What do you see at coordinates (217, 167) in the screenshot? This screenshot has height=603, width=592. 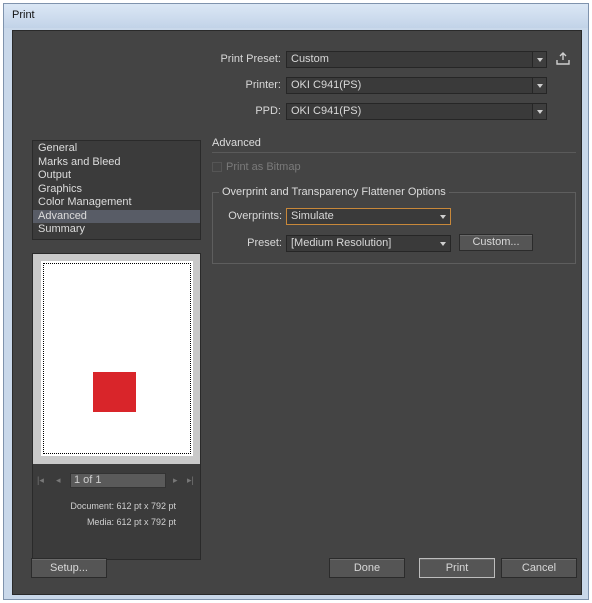 I see `print-as-bitmap-checkbox` at bounding box center [217, 167].